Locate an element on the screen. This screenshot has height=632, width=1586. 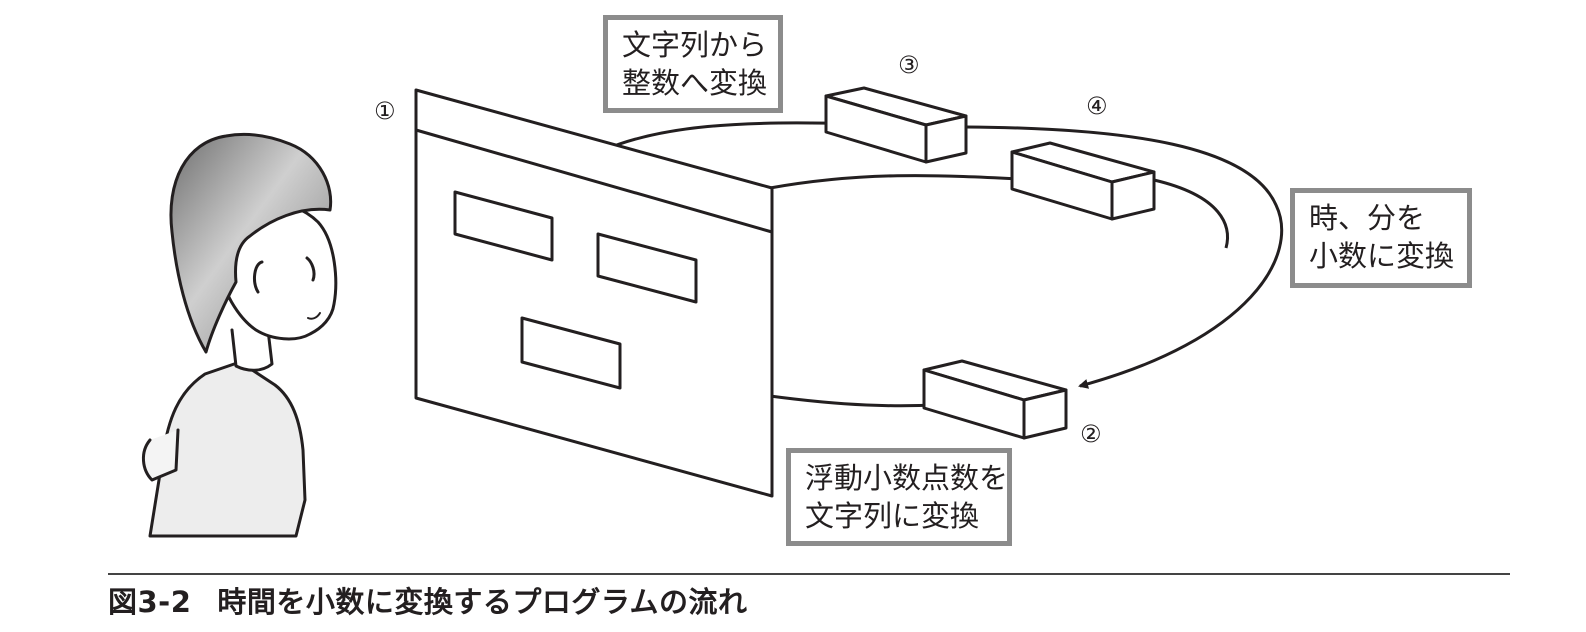
step-marker-1: ① is located at coordinates (385, 111).